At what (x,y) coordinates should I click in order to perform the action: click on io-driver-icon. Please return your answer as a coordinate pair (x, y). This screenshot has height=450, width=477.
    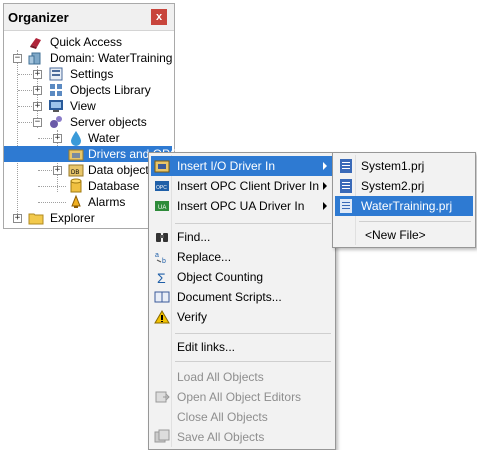
    Looking at the image, I should click on (162, 166).